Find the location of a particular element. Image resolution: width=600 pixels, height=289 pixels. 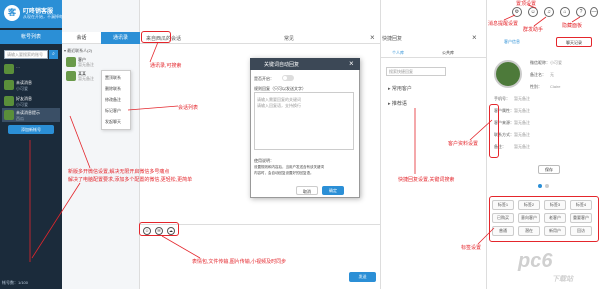

tab-personal: 个人库 is located at coordinates (398, 53).